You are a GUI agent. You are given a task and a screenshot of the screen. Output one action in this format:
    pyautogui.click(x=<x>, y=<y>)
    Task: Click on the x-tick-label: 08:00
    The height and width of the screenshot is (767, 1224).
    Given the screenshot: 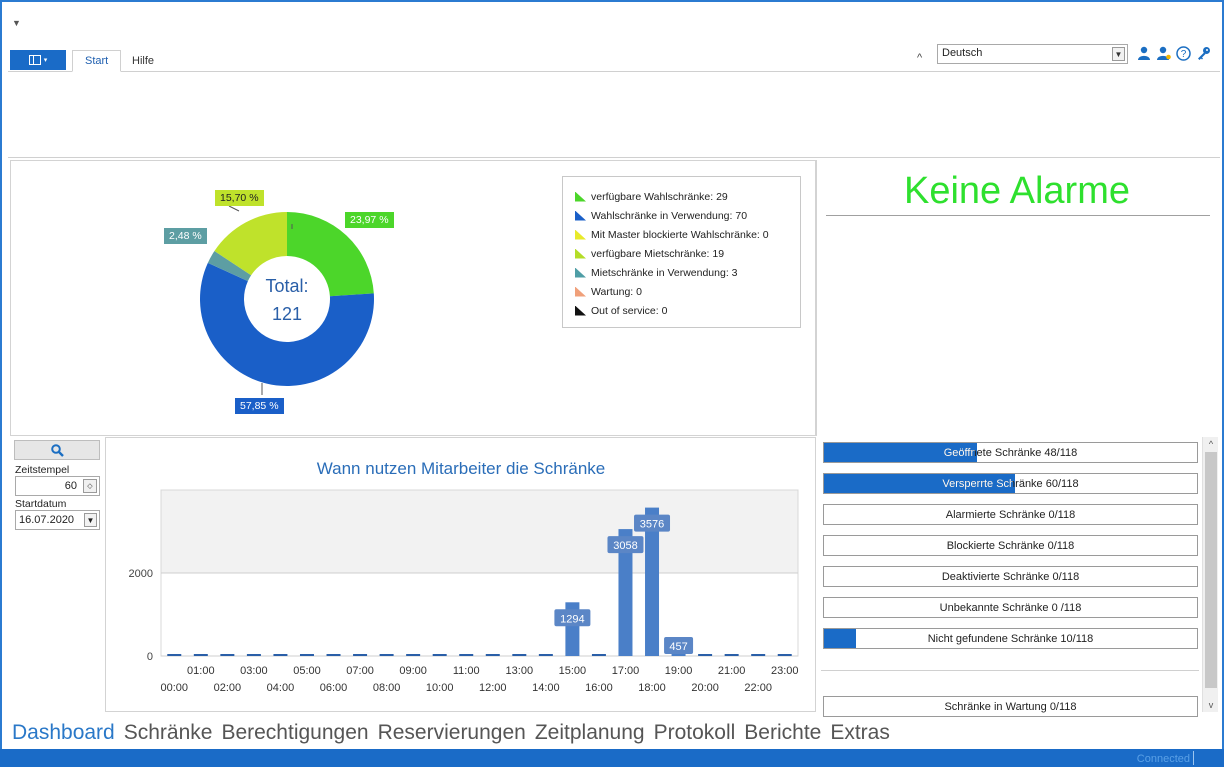 What is the action you would take?
    pyautogui.click(x=387, y=688)
    